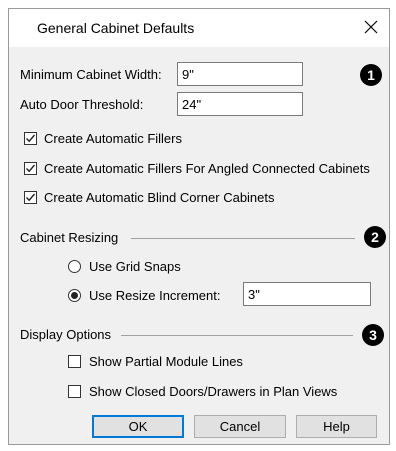  Describe the element at coordinates (375, 237) in the screenshot. I see `callout-badge-2: 2` at that location.